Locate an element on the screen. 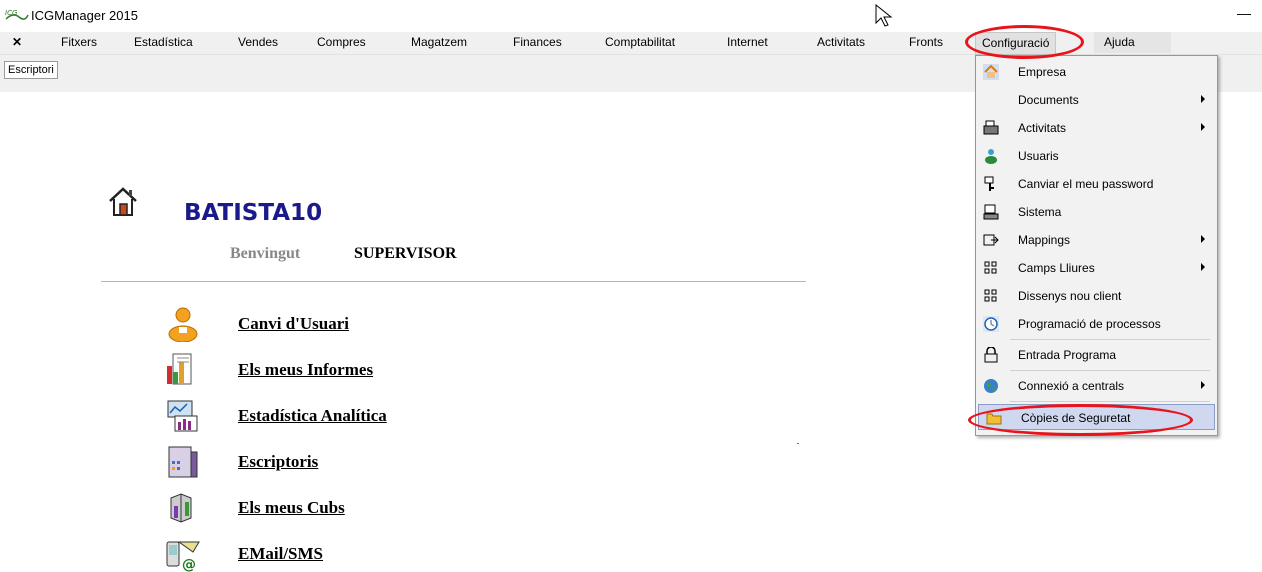 The image size is (1262, 572). menu-item-entrada-programa: Entrada Programa is located at coordinates (1096, 355).